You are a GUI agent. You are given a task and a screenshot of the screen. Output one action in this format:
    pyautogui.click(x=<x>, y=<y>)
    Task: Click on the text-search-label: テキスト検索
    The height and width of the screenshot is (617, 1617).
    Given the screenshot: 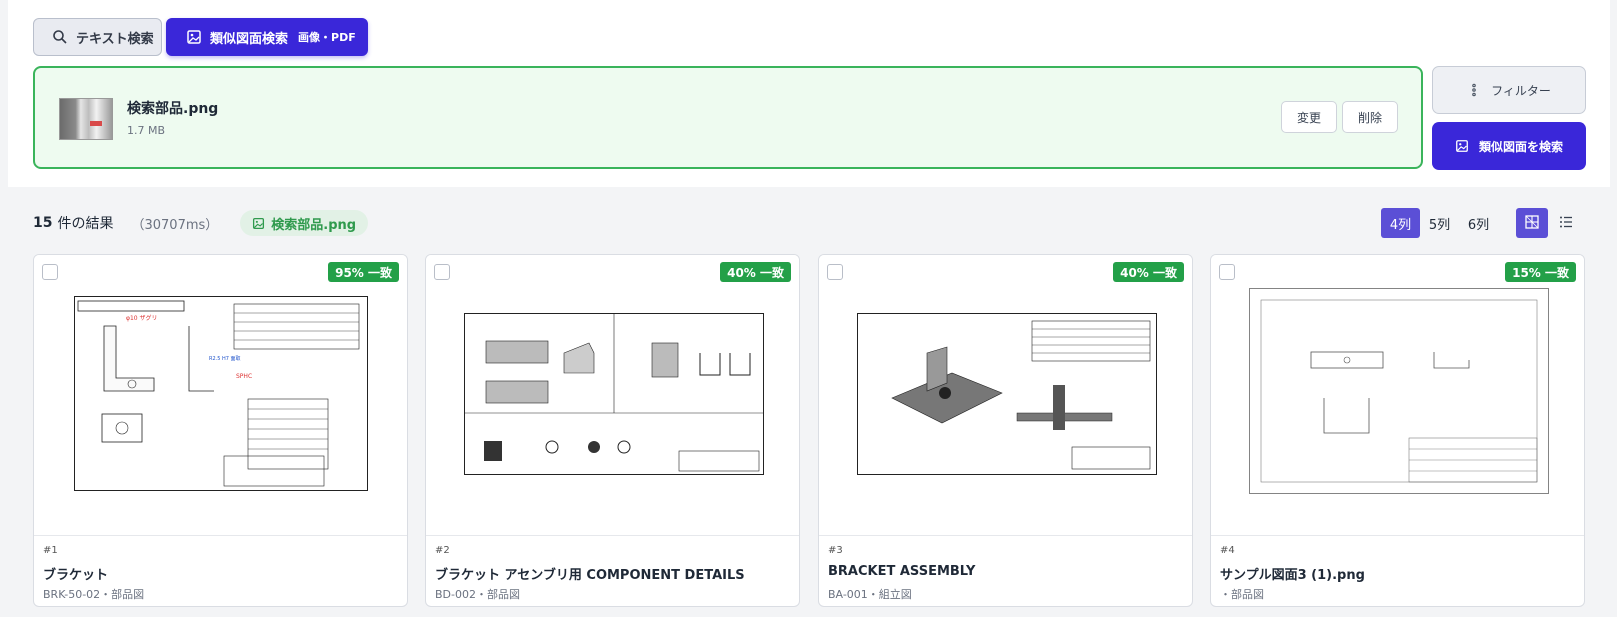 What is the action you would take?
    pyautogui.click(x=115, y=39)
    